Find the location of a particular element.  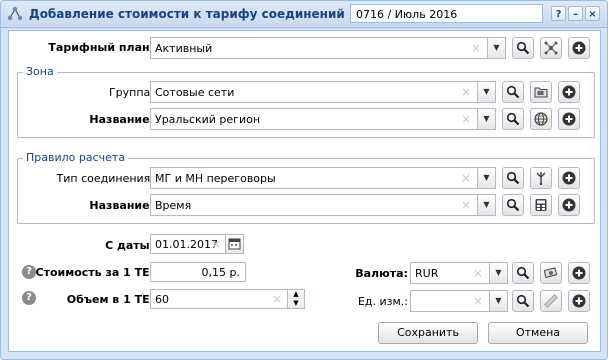

rule-name-combo: Время × ▼ is located at coordinates (323, 205).